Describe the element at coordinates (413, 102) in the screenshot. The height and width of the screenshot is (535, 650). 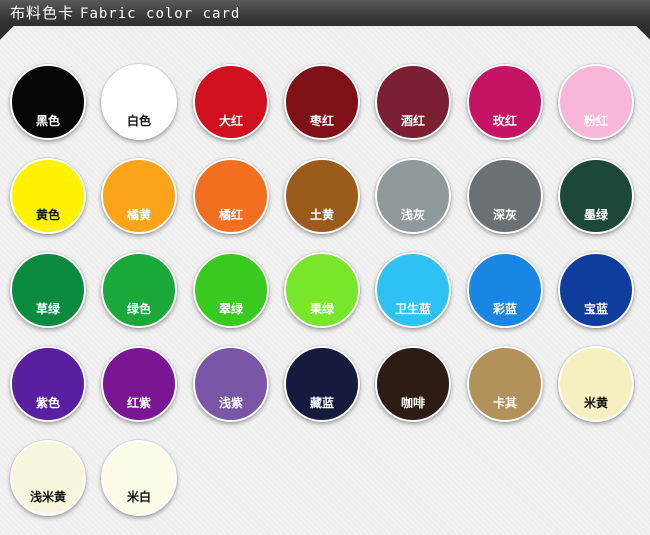
I see `color-swatch: 酒红` at that location.